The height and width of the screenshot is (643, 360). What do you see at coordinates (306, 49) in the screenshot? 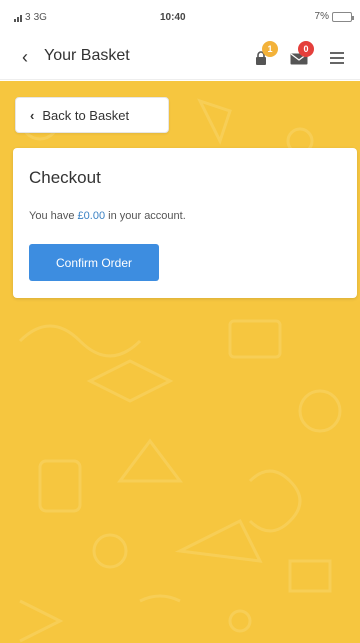
I see `mail-badge: 0` at bounding box center [306, 49].